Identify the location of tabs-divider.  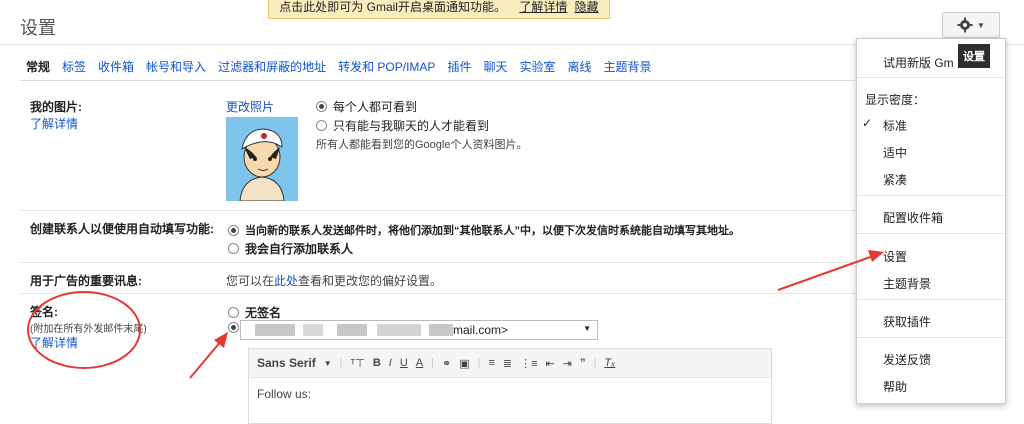
(437, 80).